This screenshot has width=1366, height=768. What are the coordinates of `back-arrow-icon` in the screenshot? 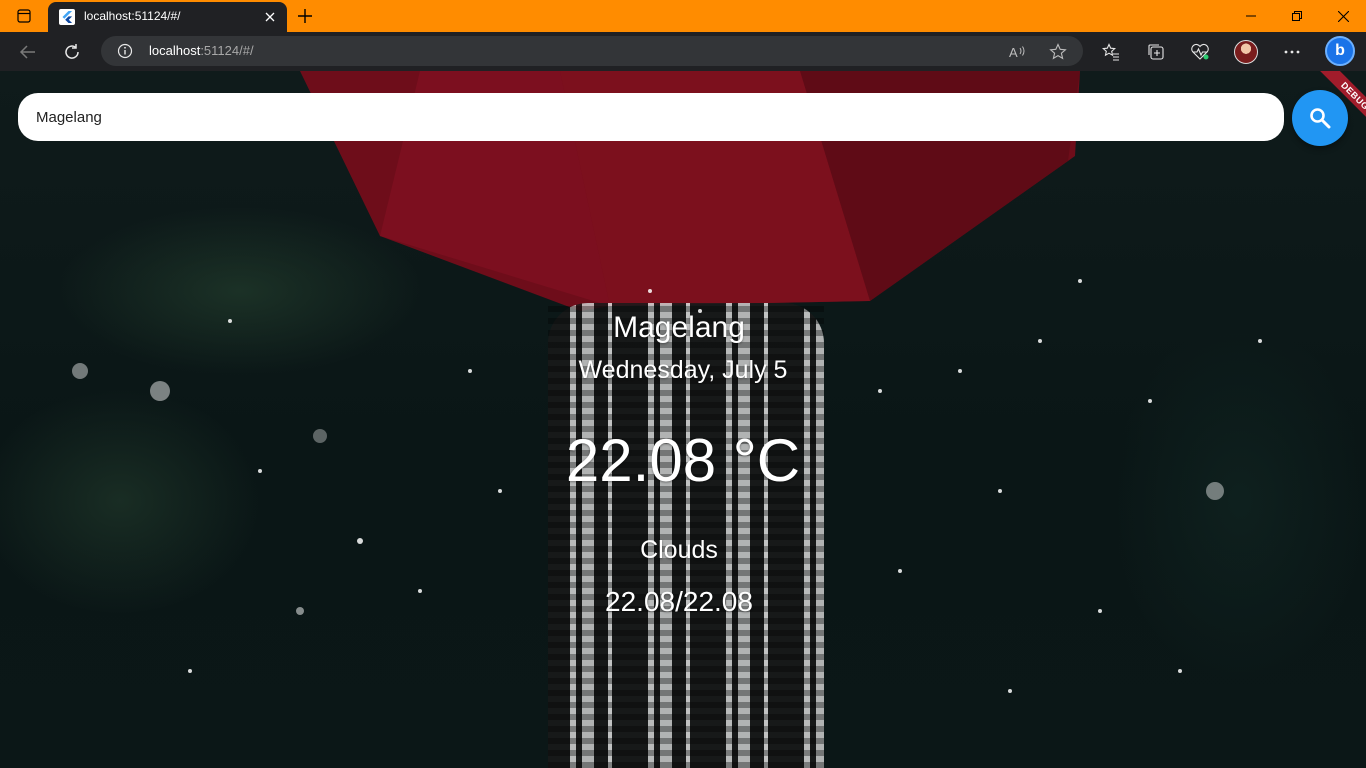 It's located at (28, 52).